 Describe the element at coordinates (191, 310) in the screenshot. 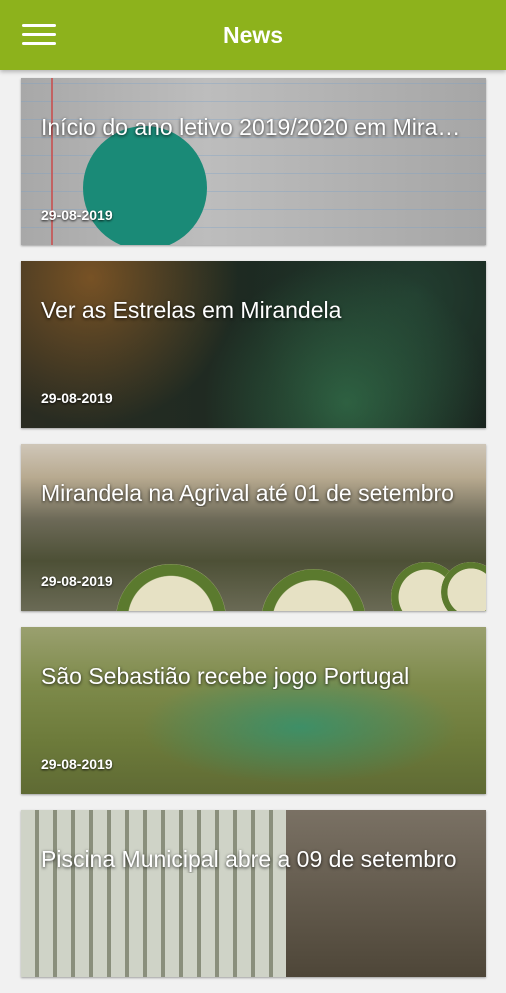

I see `news-title: Ver as Estrelas em Mirandela` at that location.